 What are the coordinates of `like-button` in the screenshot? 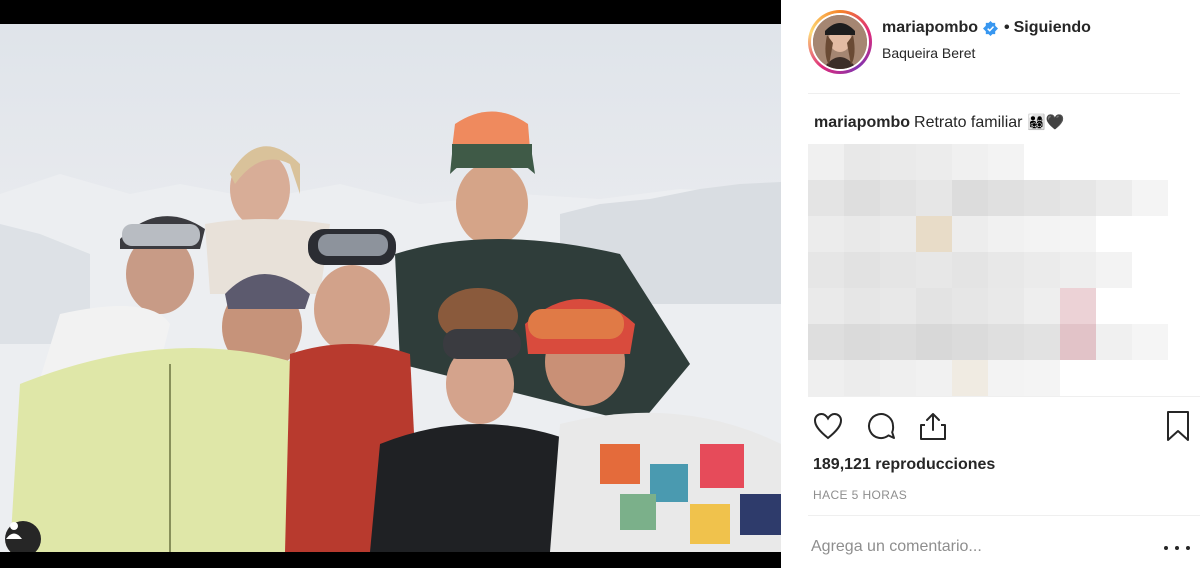 It's located at (828, 426).